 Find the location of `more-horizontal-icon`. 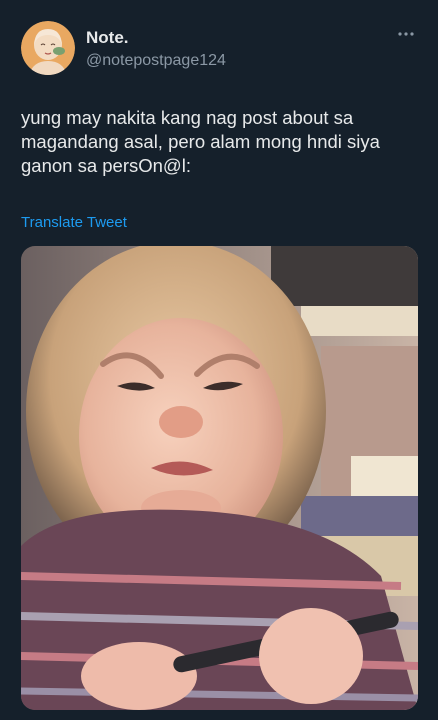

more-horizontal-icon is located at coordinates (406, 33).